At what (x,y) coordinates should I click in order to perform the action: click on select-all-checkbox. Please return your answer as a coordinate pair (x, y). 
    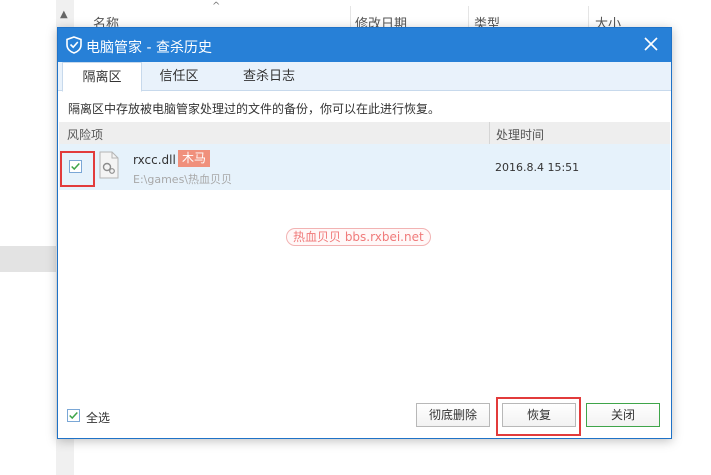
    Looking at the image, I should click on (73, 415).